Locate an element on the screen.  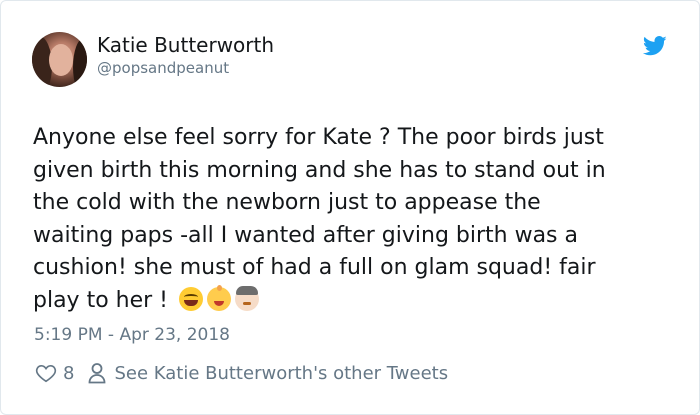
person-icon is located at coordinates (97, 373).